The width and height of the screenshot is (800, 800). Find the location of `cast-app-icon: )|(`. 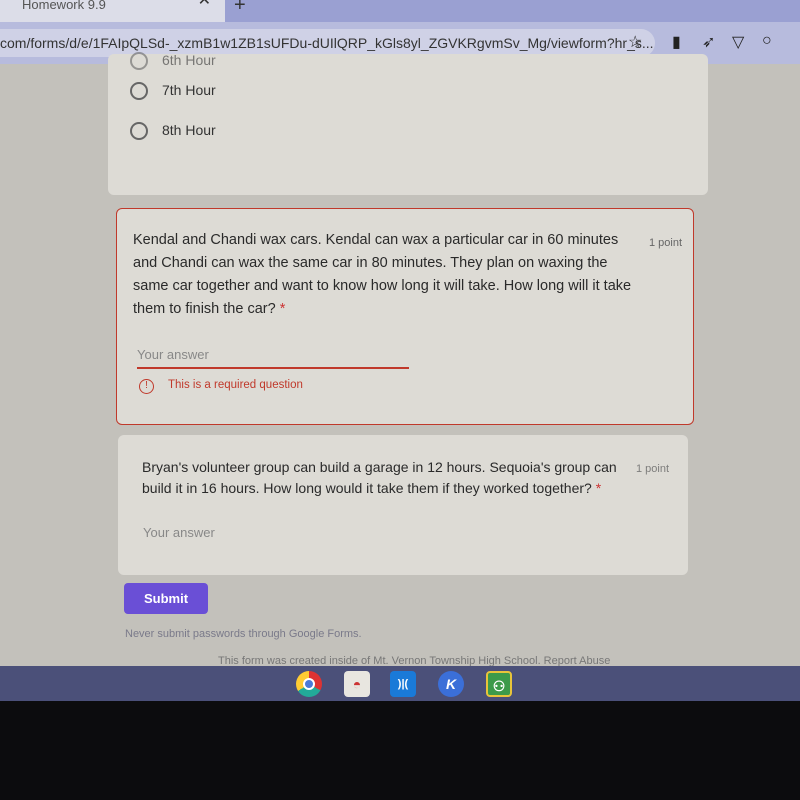

cast-app-icon: )|( is located at coordinates (403, 684).